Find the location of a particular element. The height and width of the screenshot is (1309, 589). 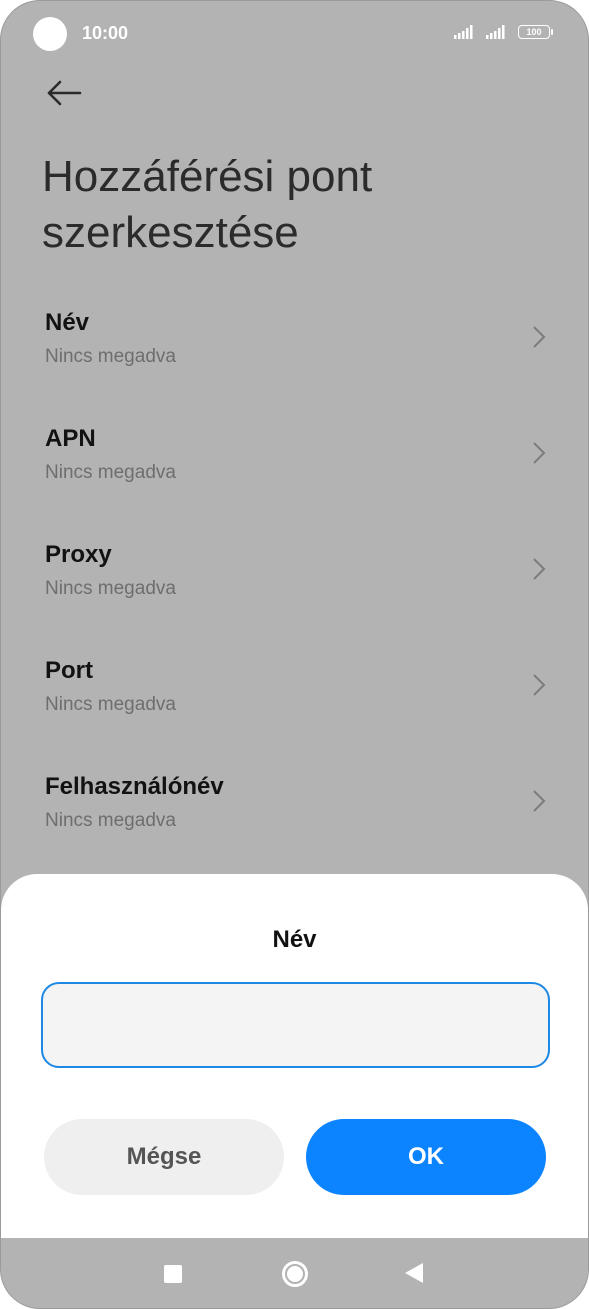

ok-button: OK is located at coordinates (426, 1157).